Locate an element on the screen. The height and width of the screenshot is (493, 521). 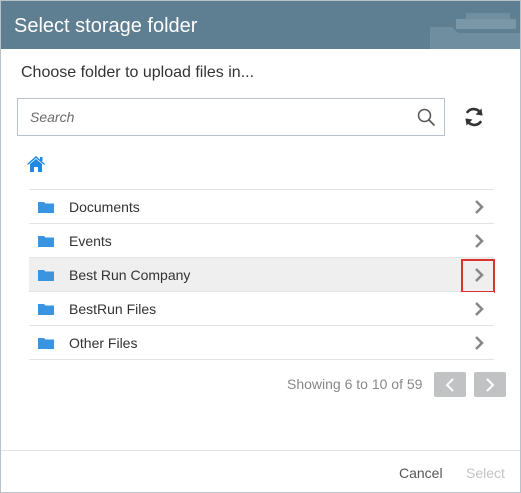
chevron-left-icon is located at coordinates (449, 385).